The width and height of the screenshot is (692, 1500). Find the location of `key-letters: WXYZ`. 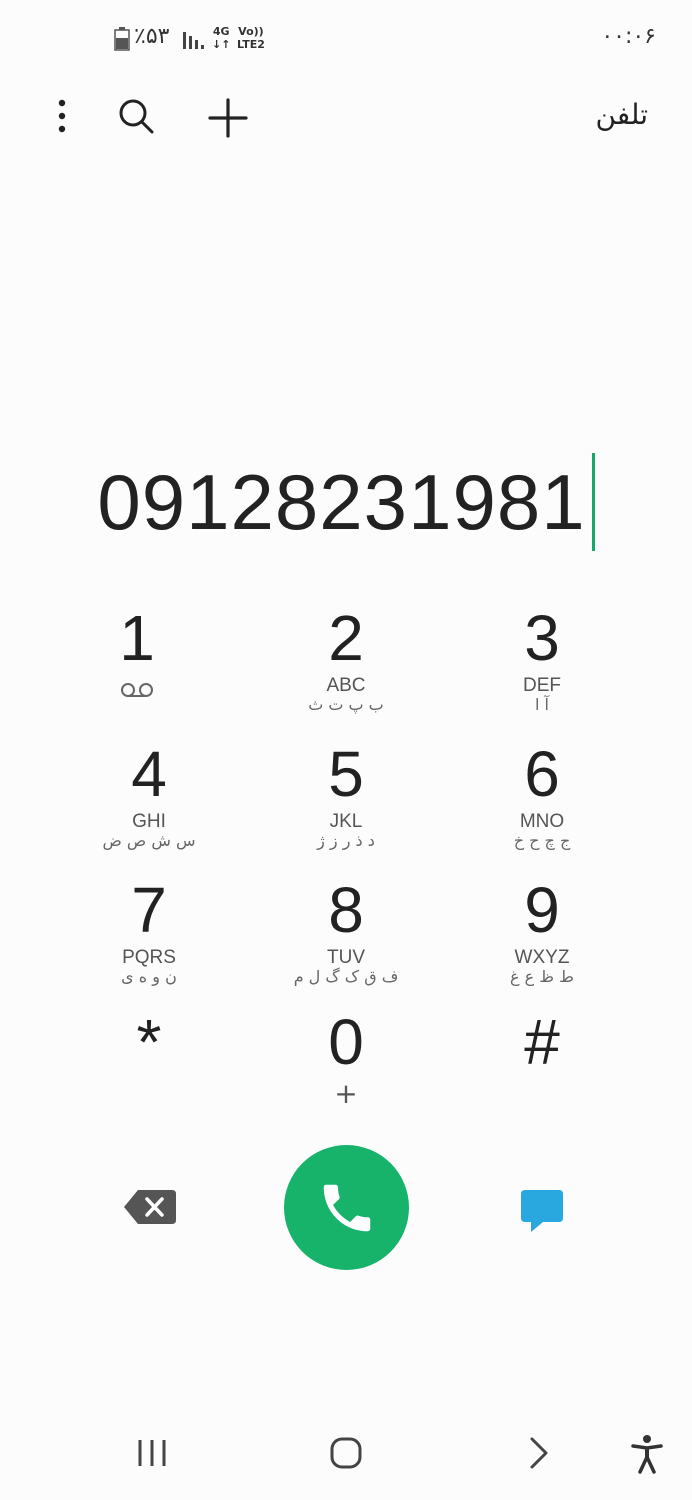

key-letters: WXYZ is located at coordinates (542, 957).